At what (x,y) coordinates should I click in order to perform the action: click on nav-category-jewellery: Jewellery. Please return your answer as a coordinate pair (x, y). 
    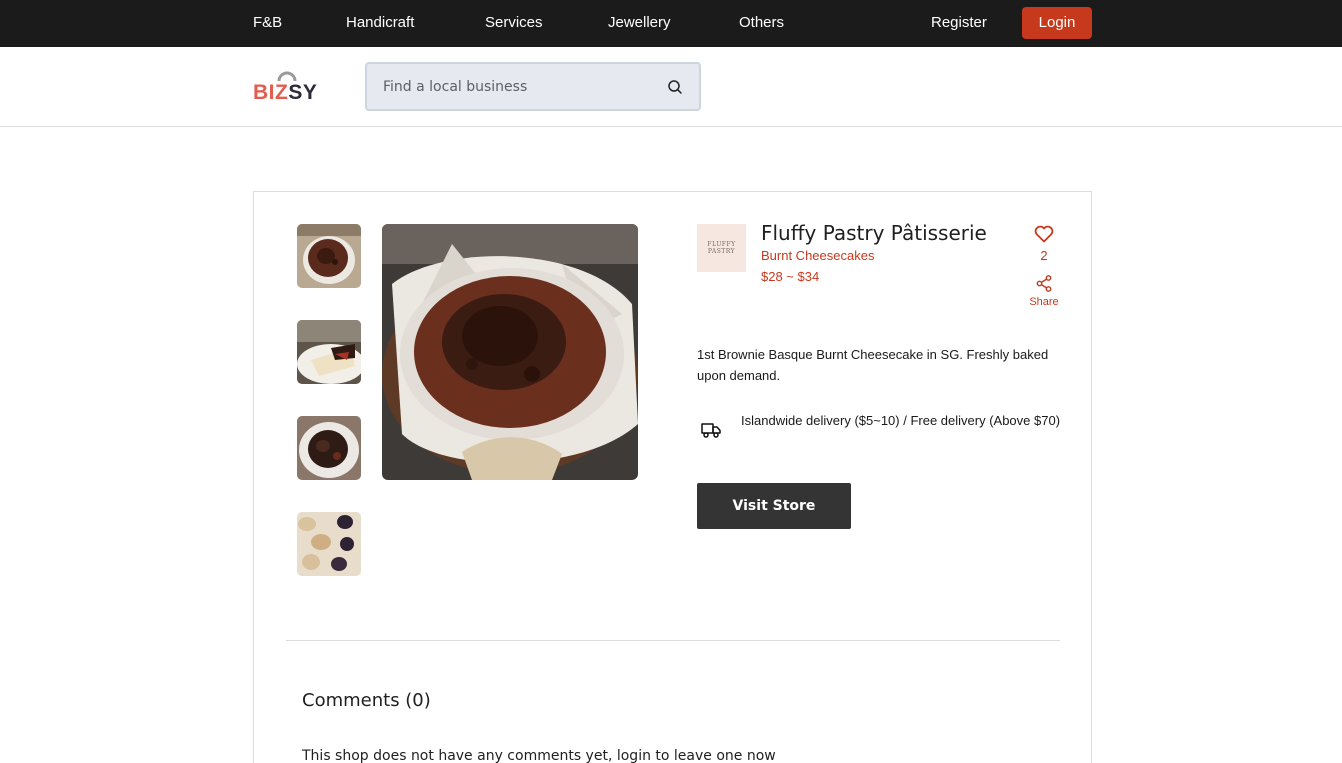
    Looking at the image, I should click on (639, 23).